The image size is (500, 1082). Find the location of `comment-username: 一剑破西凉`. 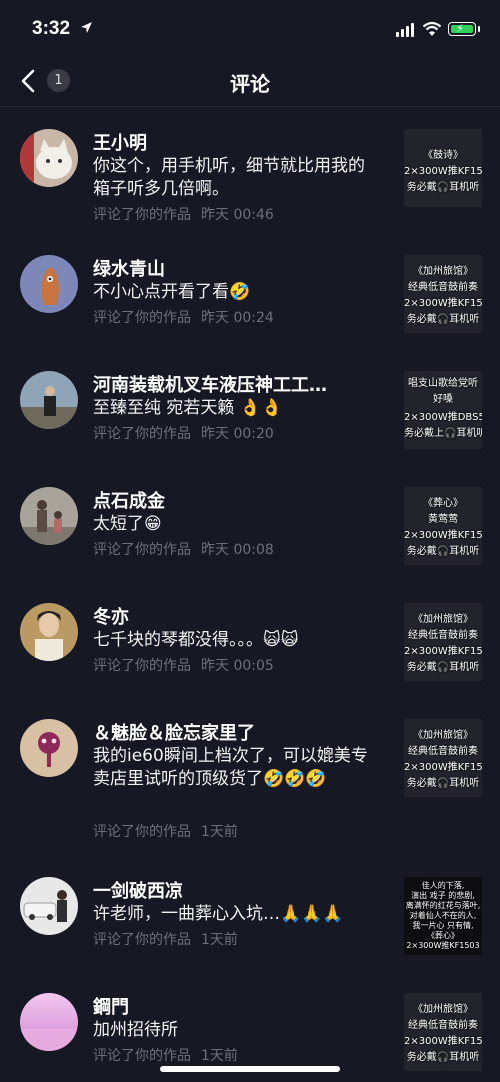

comment-username: 一剑破西凉 is located at coordinates (138, 890).